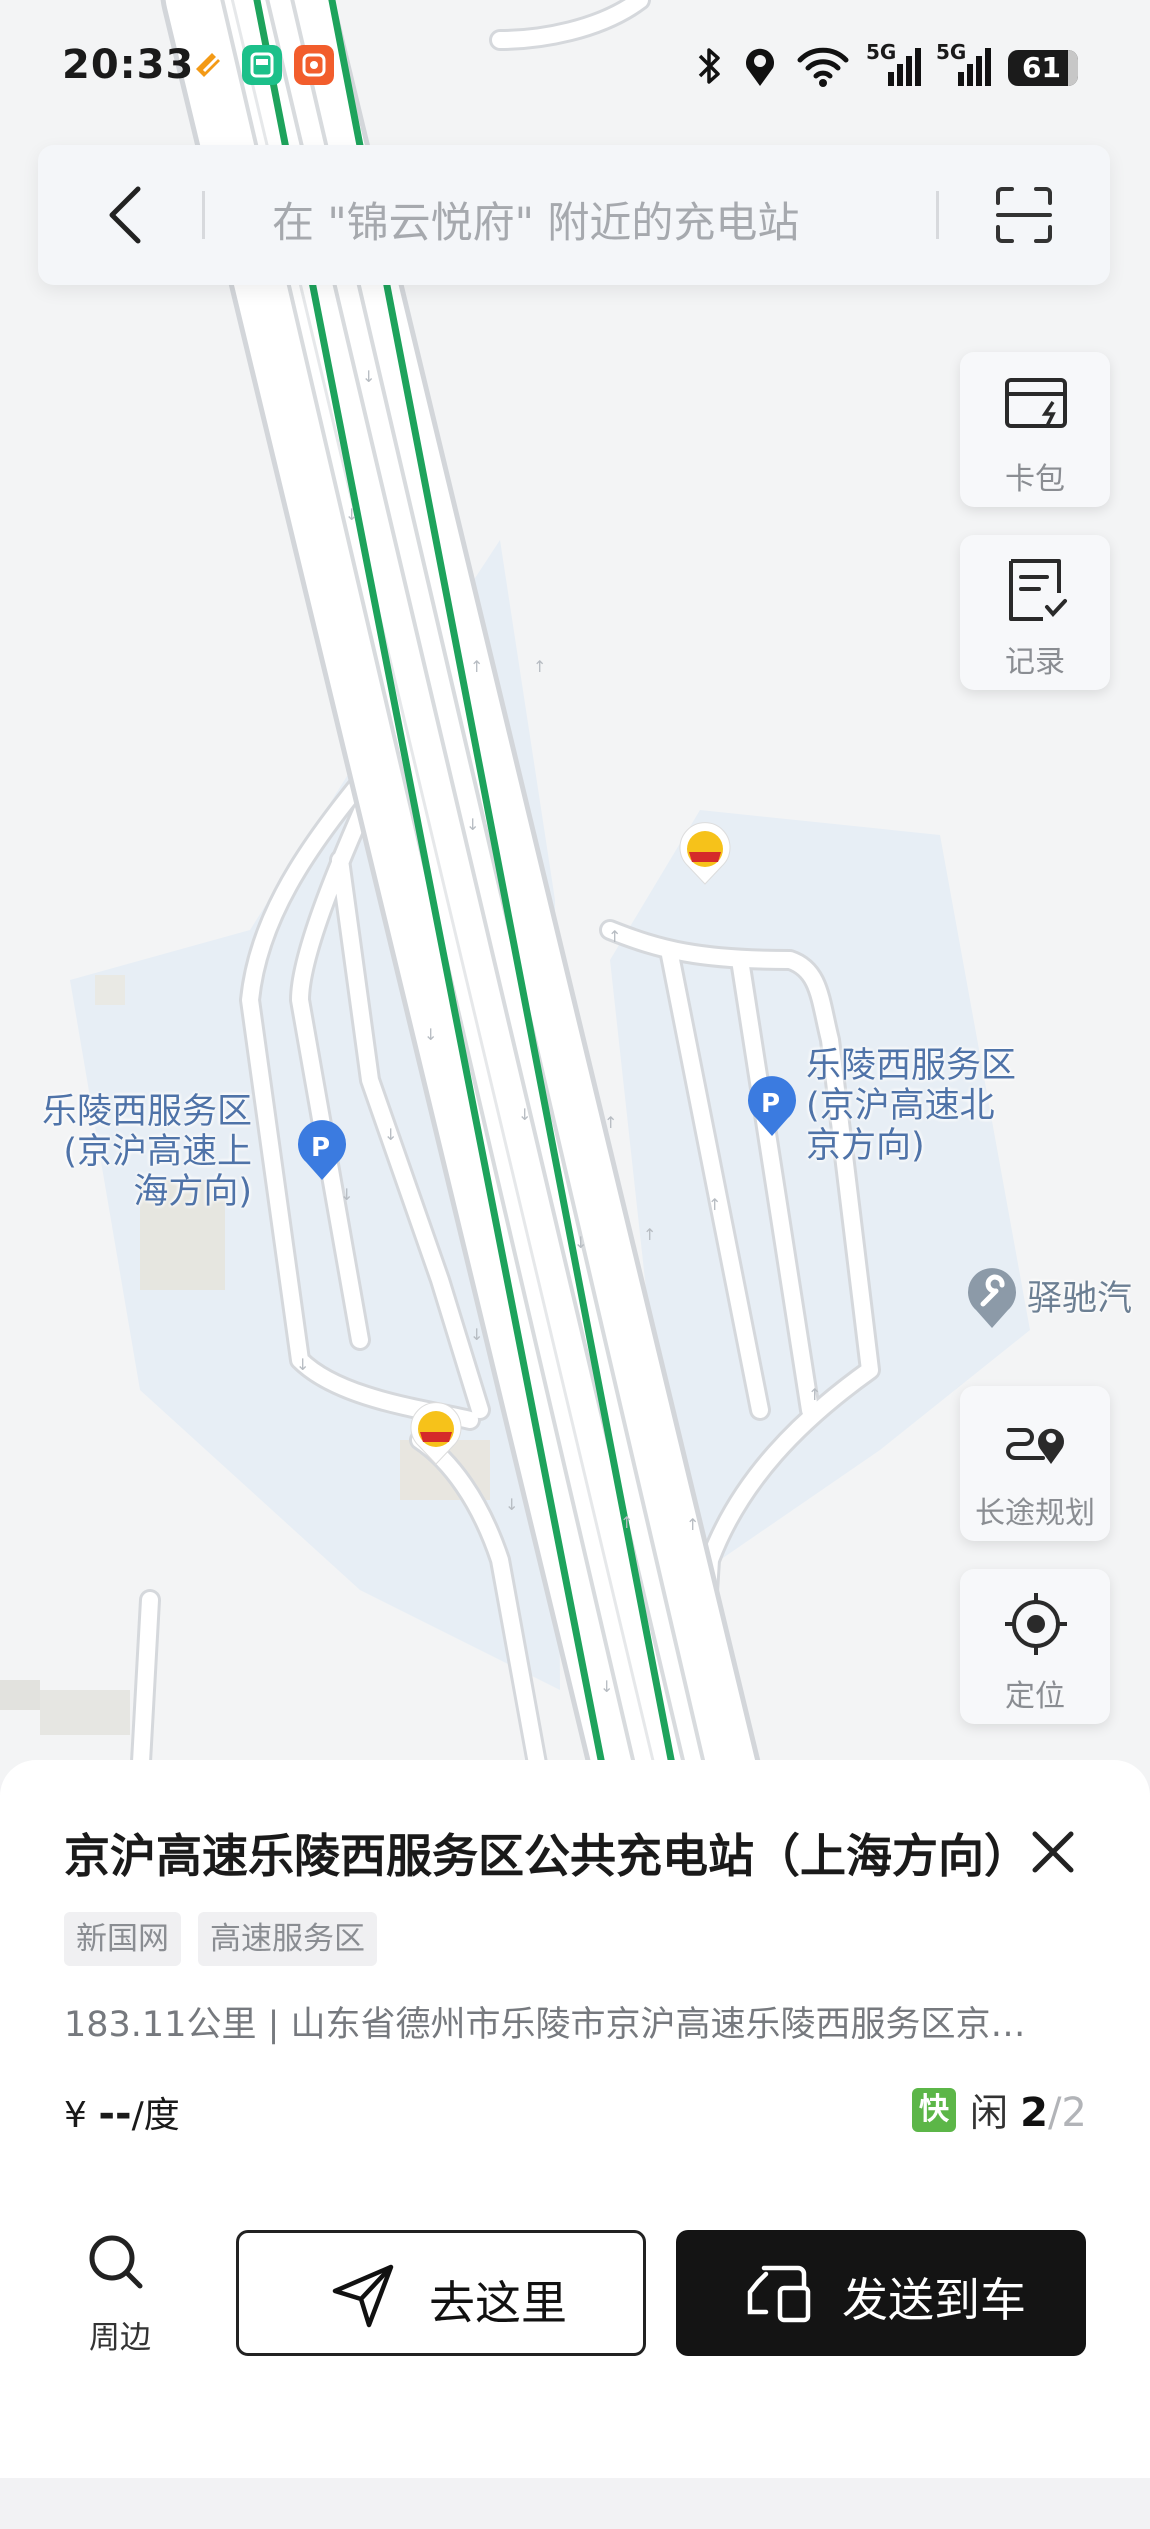 The width and height of the screenshot is (1150, 2529). I want to click on battery-level: 61, so click(1041, 67).